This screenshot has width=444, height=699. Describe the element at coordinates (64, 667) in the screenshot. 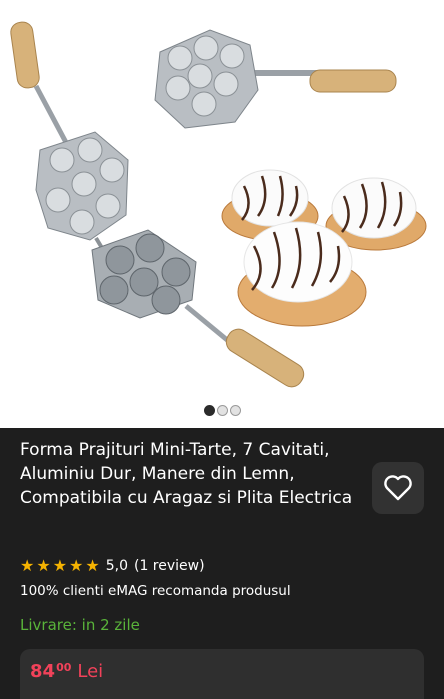

I see `price-decimals: 00` at that location.